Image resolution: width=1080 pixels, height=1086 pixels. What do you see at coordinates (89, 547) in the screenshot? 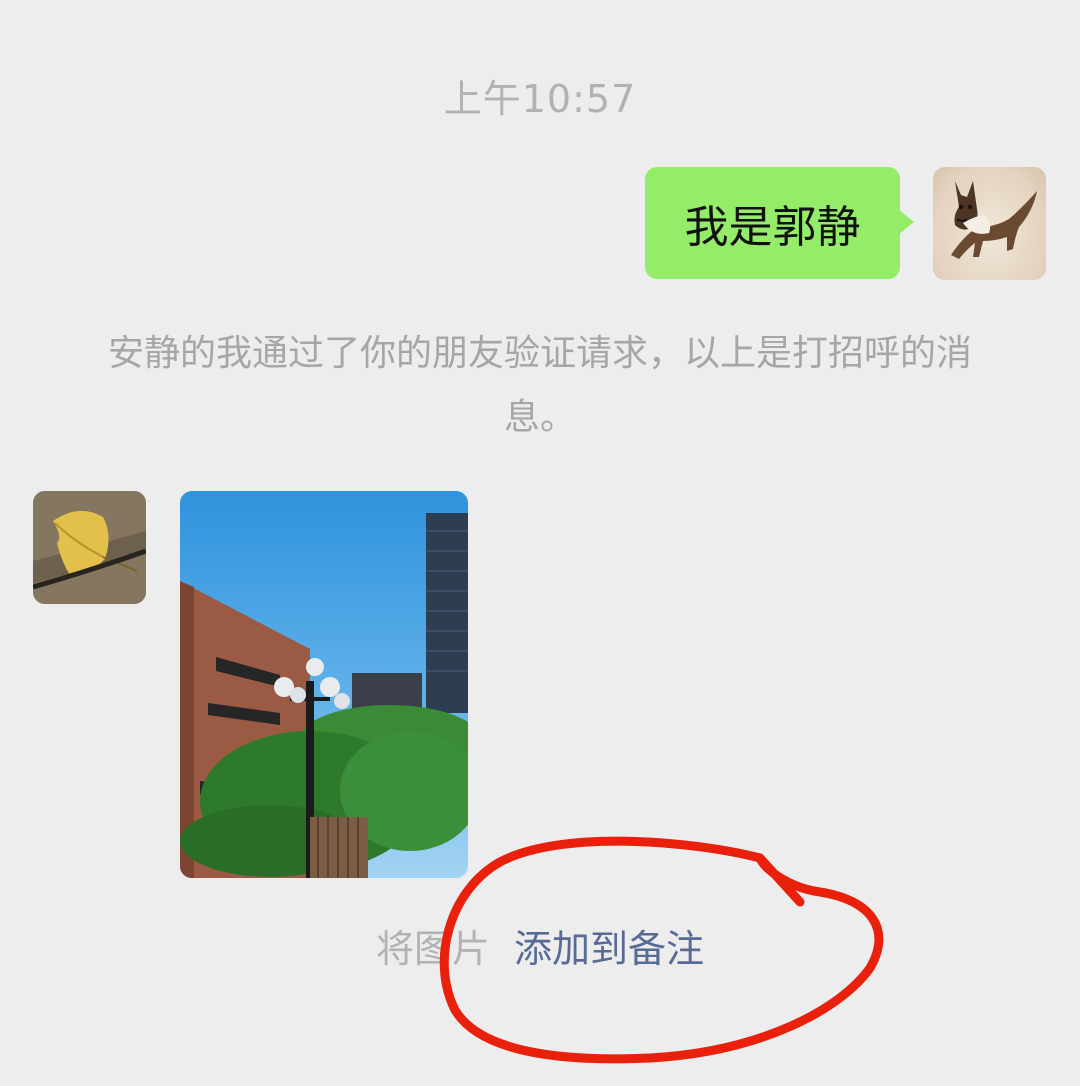
I see `leaf-avatar-icon` at bounding box center [89, 547].